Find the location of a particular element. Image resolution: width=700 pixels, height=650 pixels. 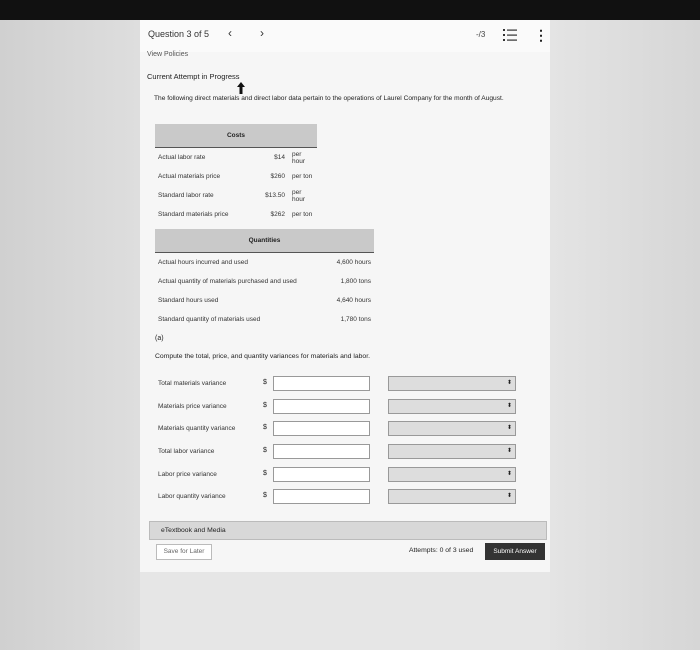

score-label: -/3 is located at coordinates (481, 34).